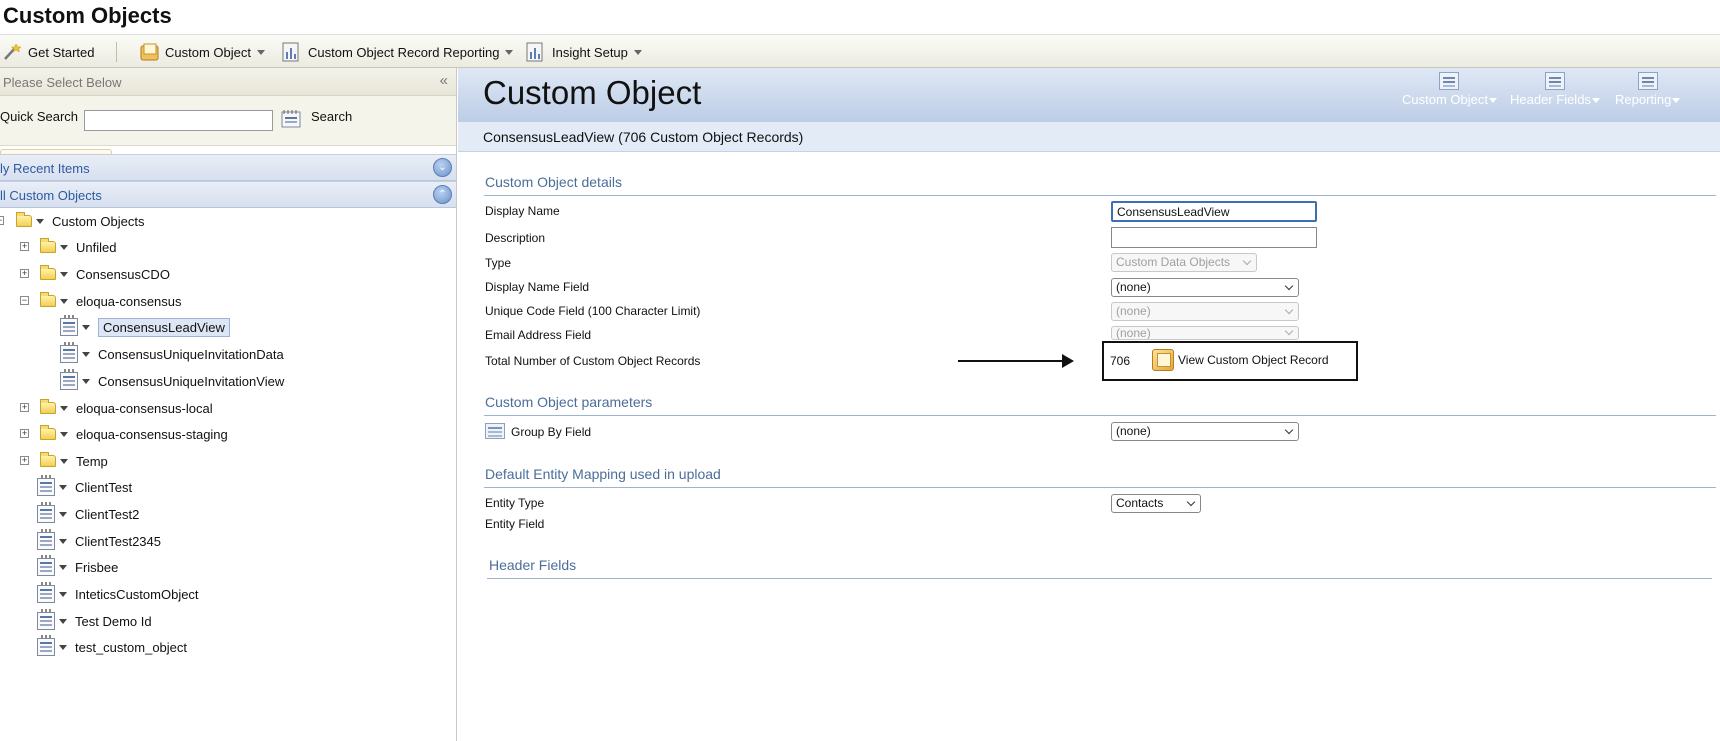 The width and height of the screenshot is (1720, 741). What do you see at coordinates (584, 52) in the screenshot?
I see `insight-setup-menu: Insight Setup` at bounding box center [584, 52].